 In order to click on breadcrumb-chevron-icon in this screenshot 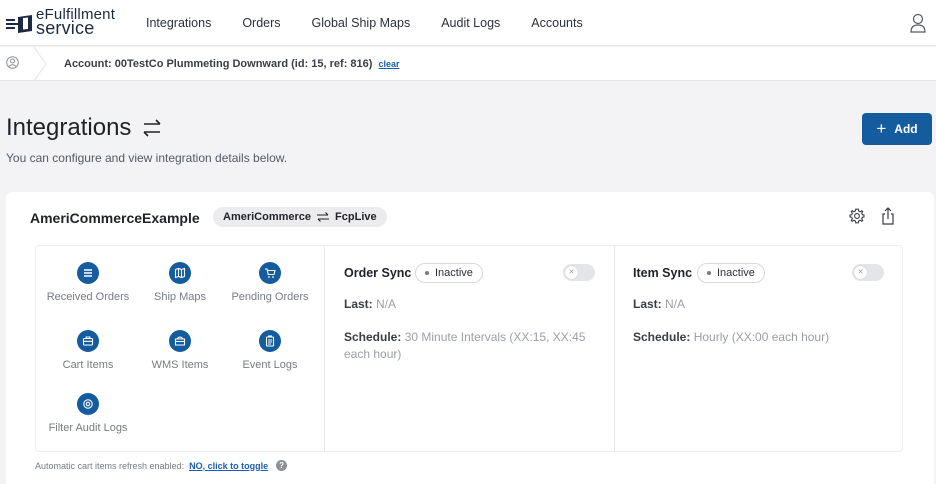, I will do `click(40, 64)`.